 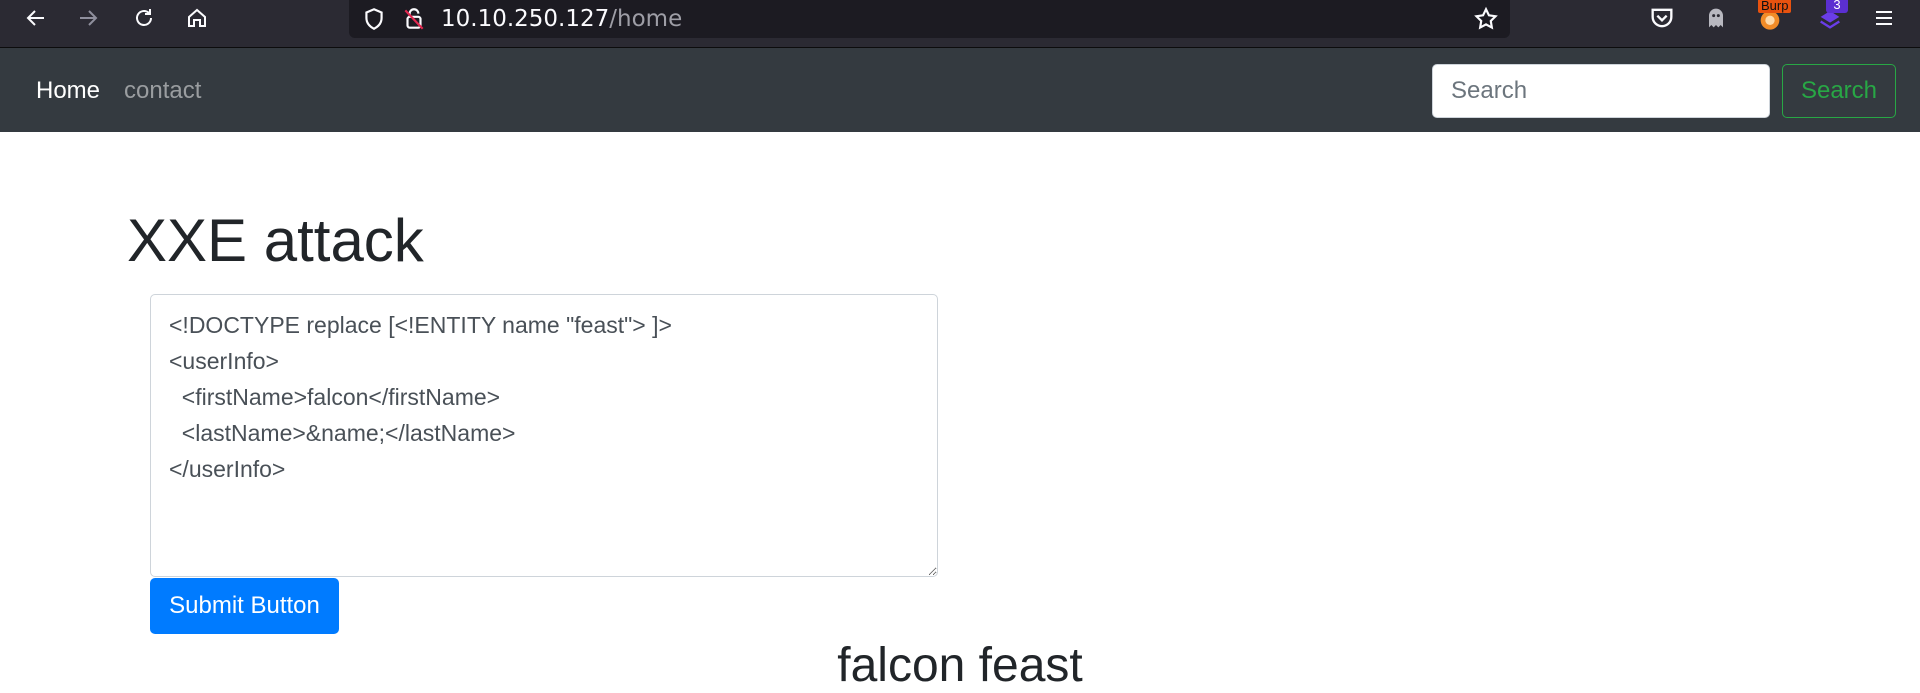 What do you see at coordinates (88, 18) in the screenshot?
I see `forward-icon` at bounding box center [88, 18].